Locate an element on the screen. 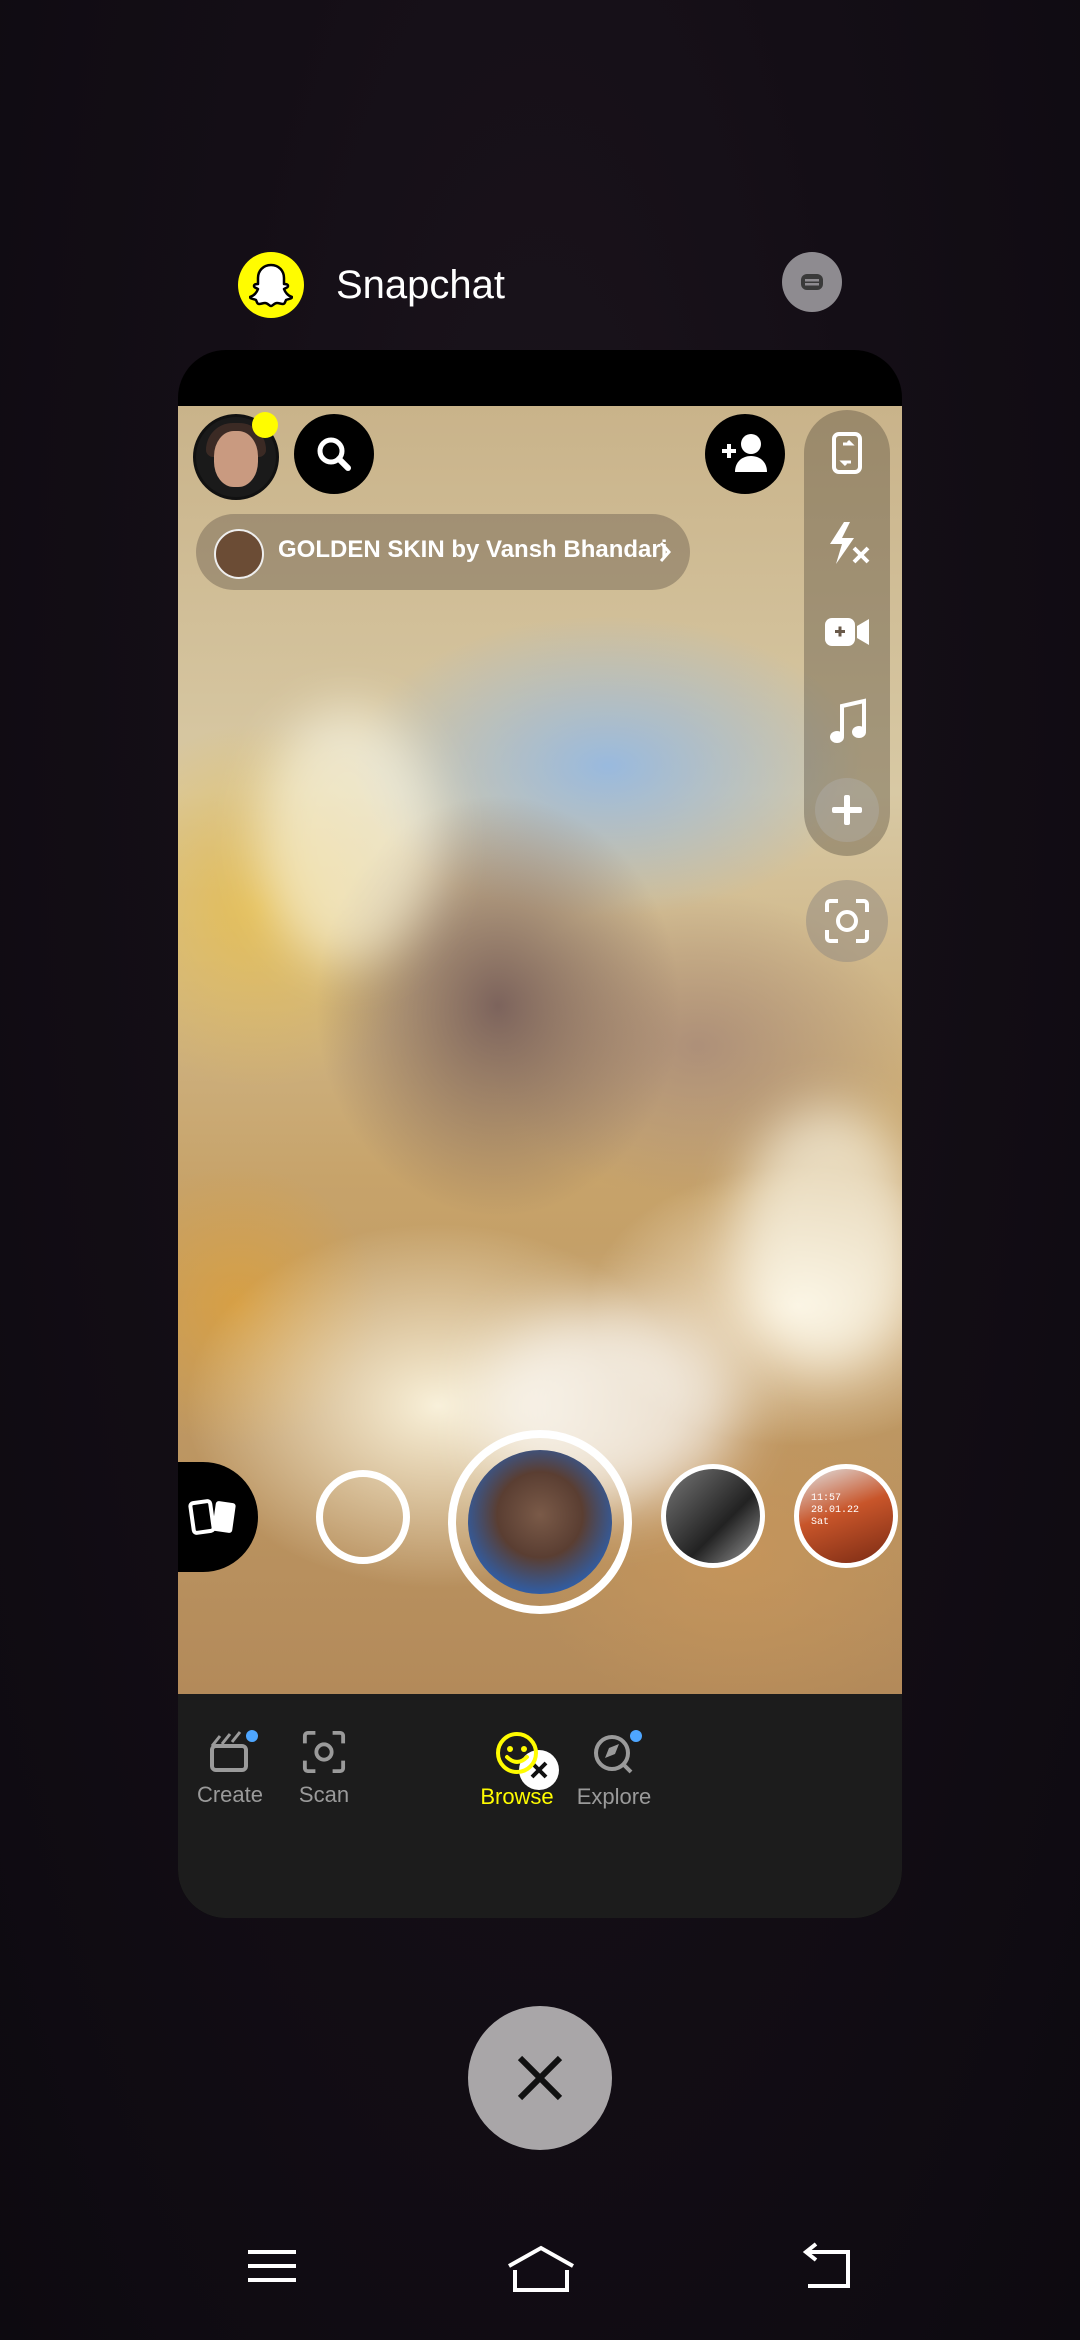 This screenshot has height=2340, width=1080. menu-icon is located at coordinates (272, 2266).